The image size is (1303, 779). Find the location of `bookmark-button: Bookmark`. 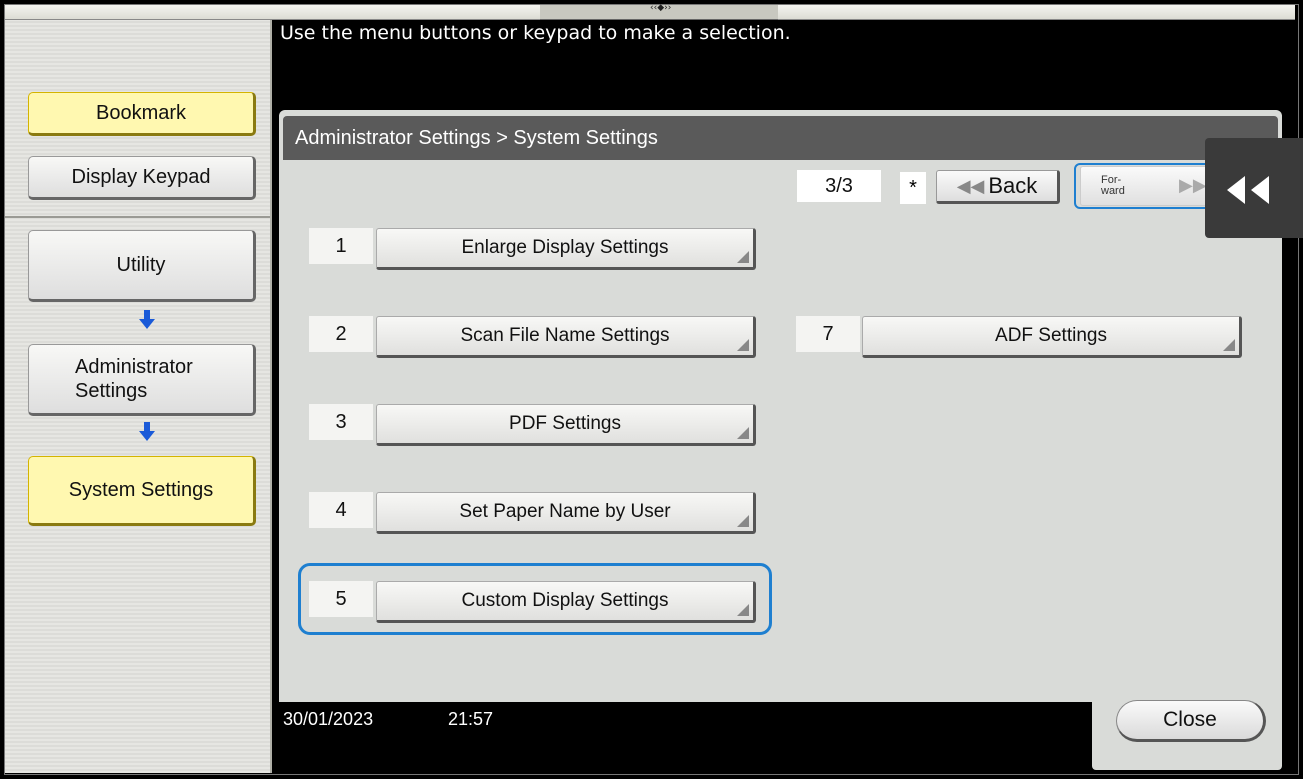

bookmark-button: Bookmark is located at coordinates (142, 114).